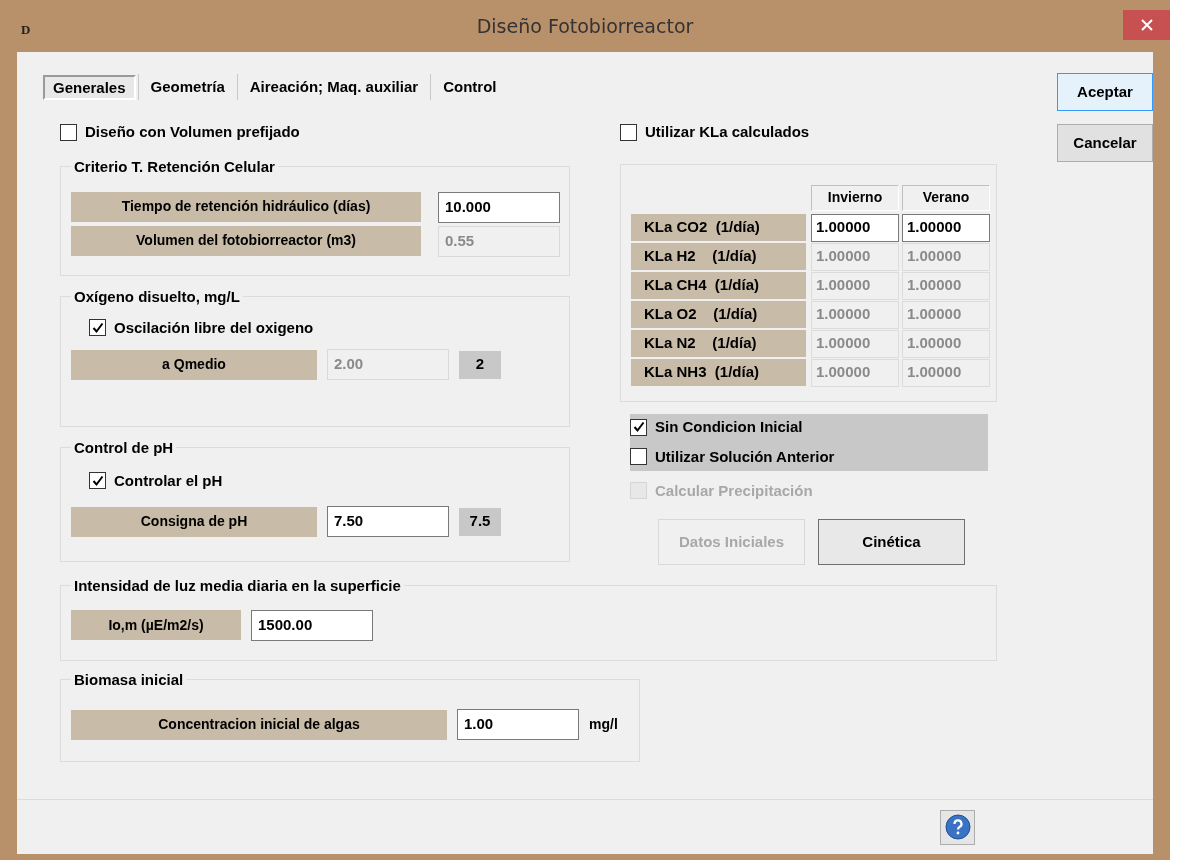 The width and height of the screenshot is (1177, 864). Describe the element at coordinates (718, 372) in the screenshot. I see `row-header: KLa NH3 (1/día)` at that location.